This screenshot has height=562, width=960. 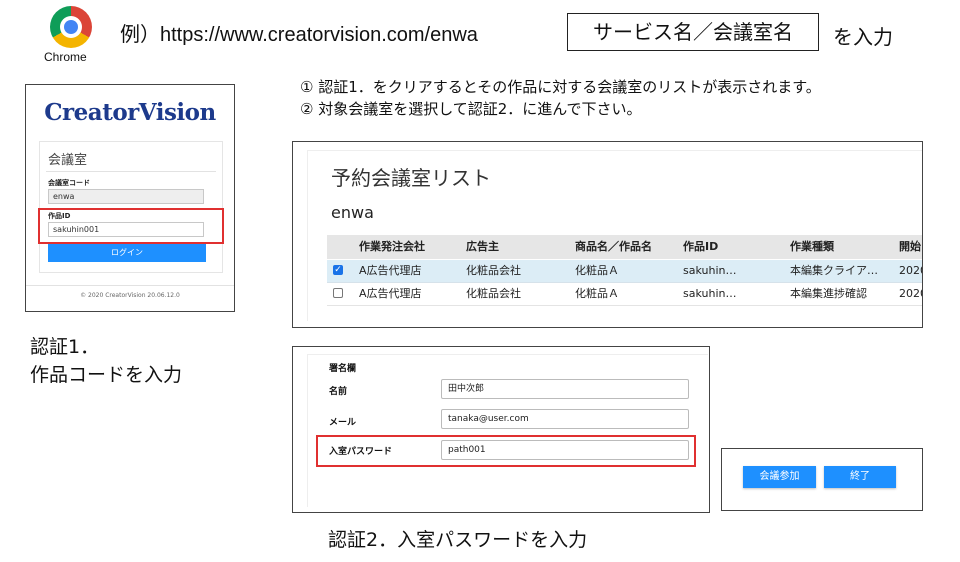 I want to click on table-header: 作業発注会社 広告主 商品名／作品名 作品ID 作業種類 開始, so click(x=624, y=247).